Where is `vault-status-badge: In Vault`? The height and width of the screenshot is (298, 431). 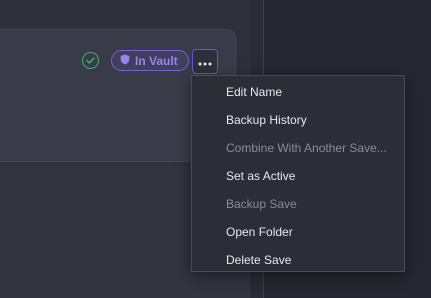
vault-status-badge: In Vault is located at coordinates (150, 60).